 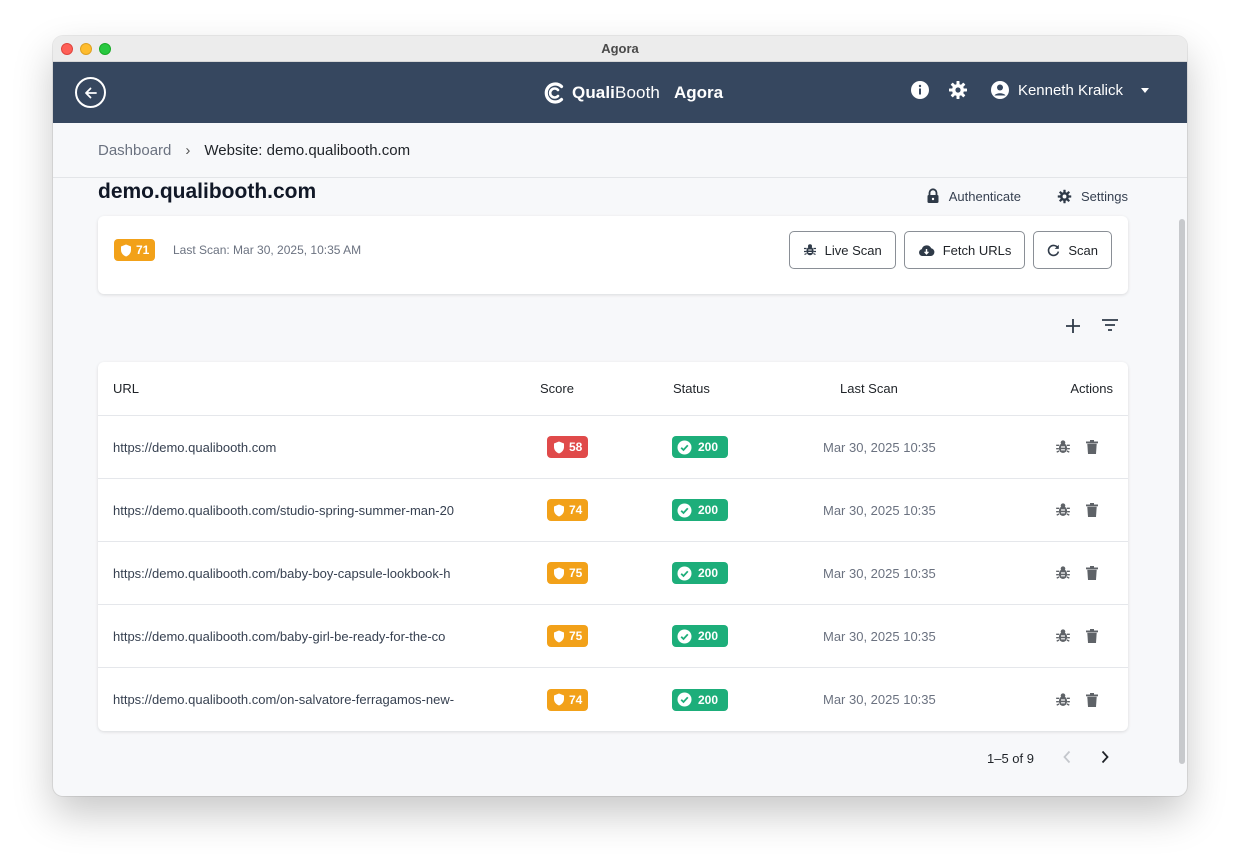 What do you see at coordinates (977, 250) in the screenshot?
I see `fetch-urls-label: Fetch URLs` at bounding box center [977, 250].